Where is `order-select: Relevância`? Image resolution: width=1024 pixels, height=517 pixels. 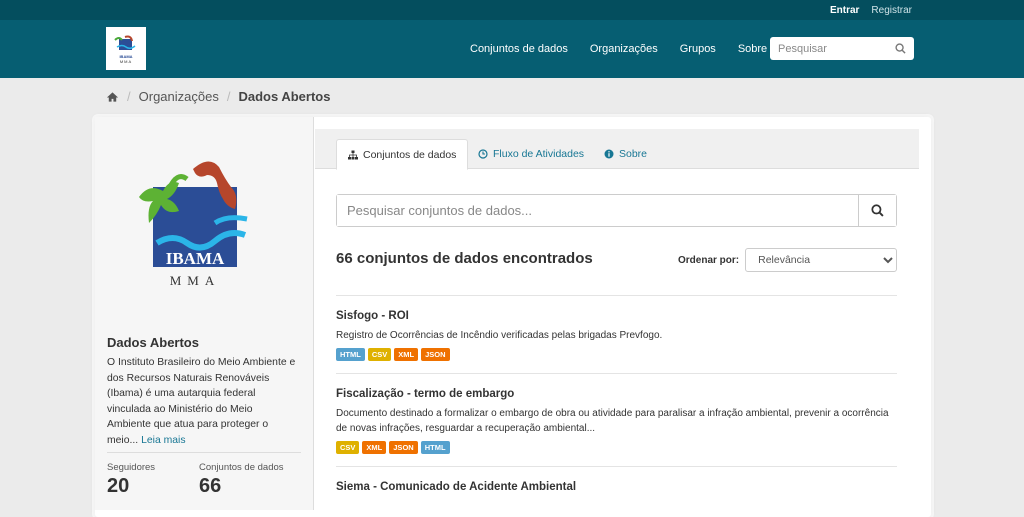
order-select: Relevância is located at coordinates (821, 260).